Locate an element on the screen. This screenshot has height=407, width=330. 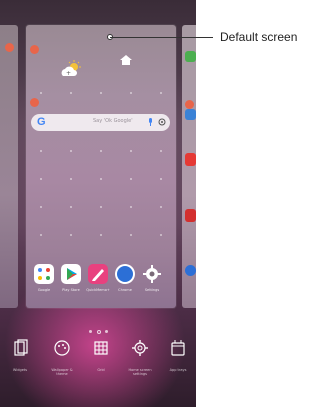
app-tray-button is located at coordinates (178, 350).